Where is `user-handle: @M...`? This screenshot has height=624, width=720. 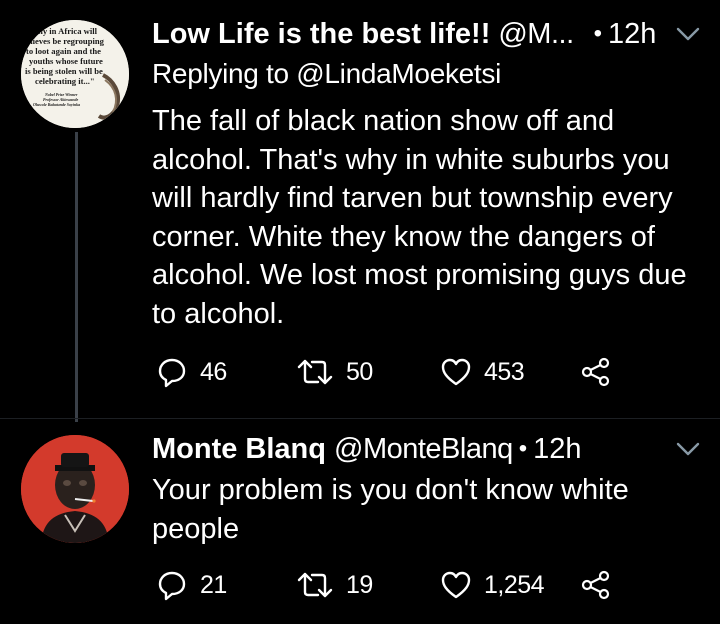 user-handle: @M... is located at coordinates (536, 34).